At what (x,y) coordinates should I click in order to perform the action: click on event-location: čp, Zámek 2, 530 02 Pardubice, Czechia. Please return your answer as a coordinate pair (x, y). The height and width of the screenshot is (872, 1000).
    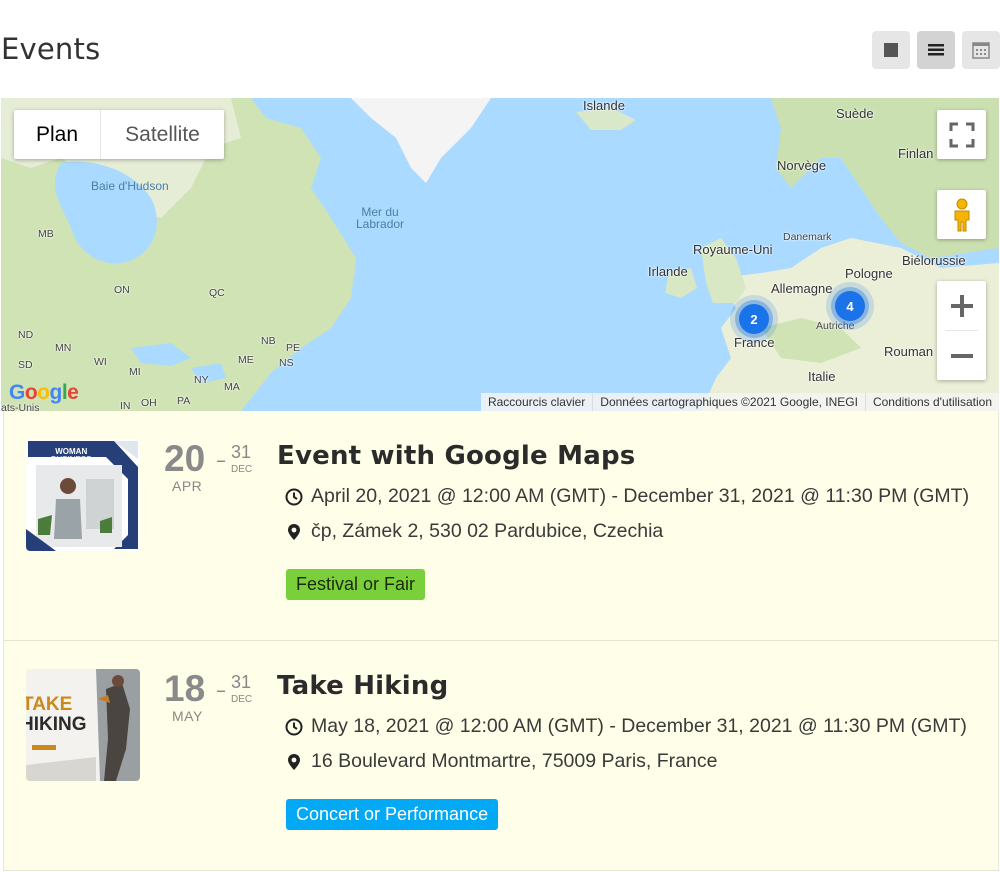
    Looking at the image, I should click on (474, 531).